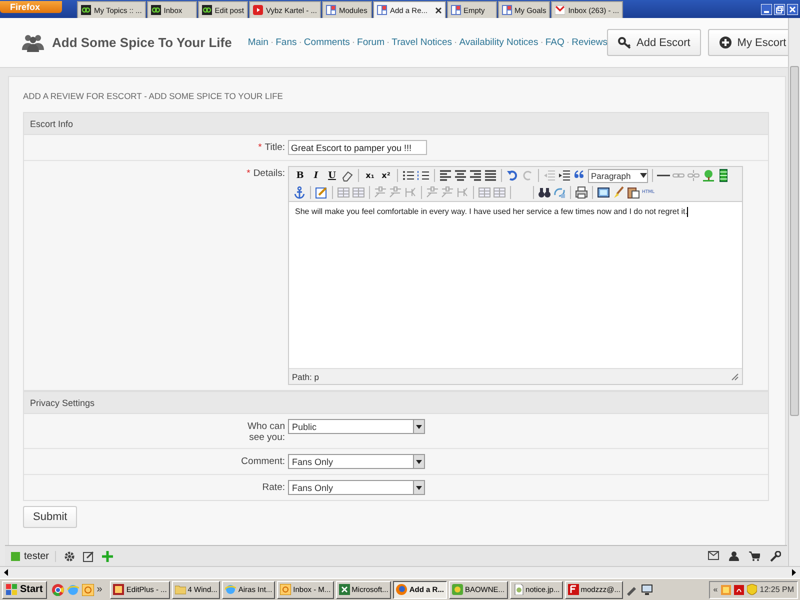 Image resolution: width=800 pixels, height=600 pixels. I want to click on game-icon, so click(457, 589).